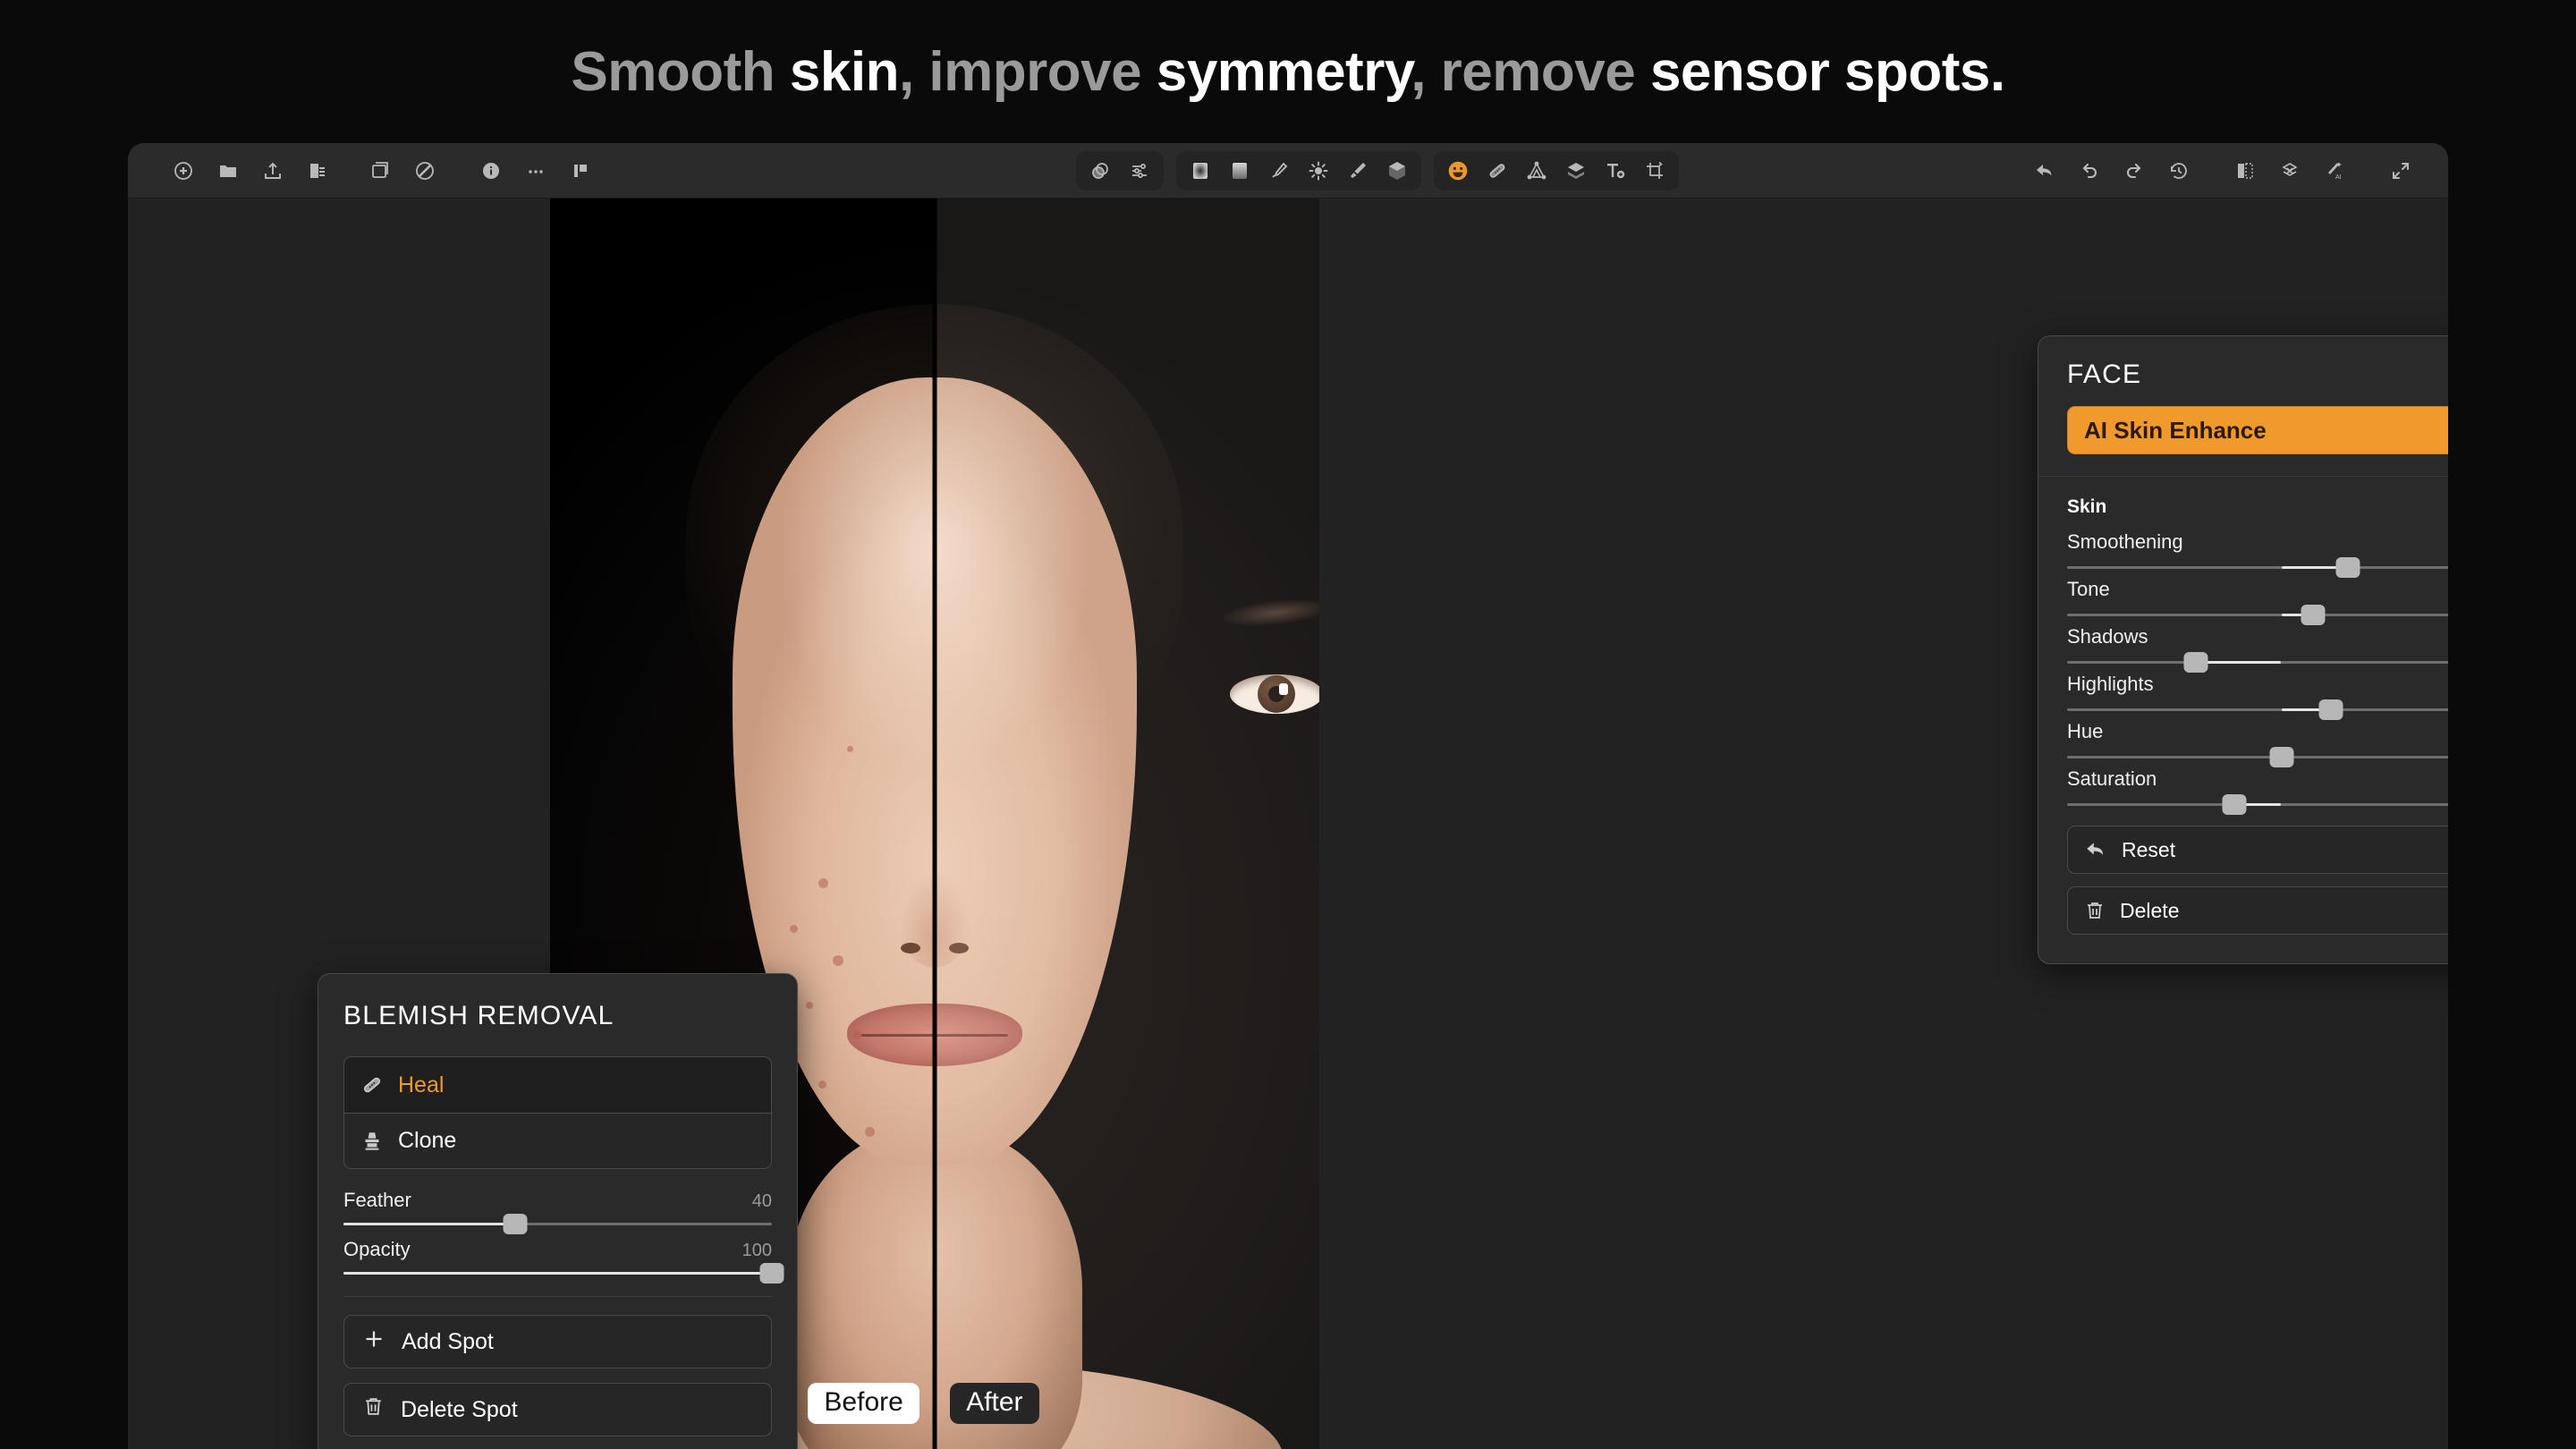  What do you see at coordinates (536, 171) in the screenshot?
I see `more-icon` at bounding box center [536, 171].